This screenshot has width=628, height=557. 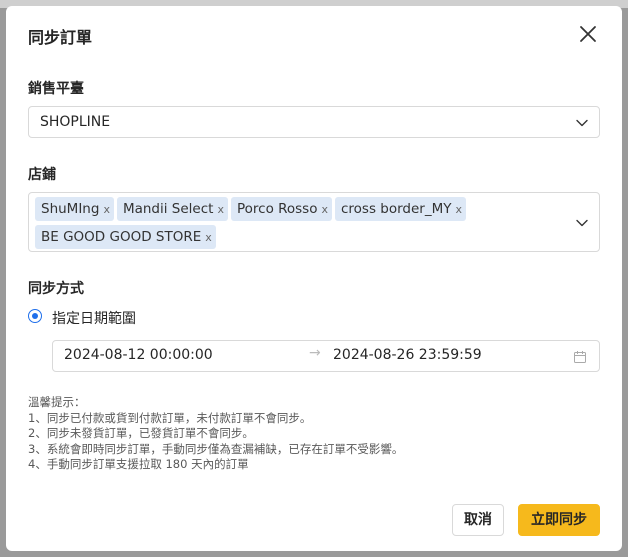 What do you see at coordinates (407, 355) in the screenshot?
I see `end-date-input: 2024-08-26 23:59:59` at bounding box center [407, 355].